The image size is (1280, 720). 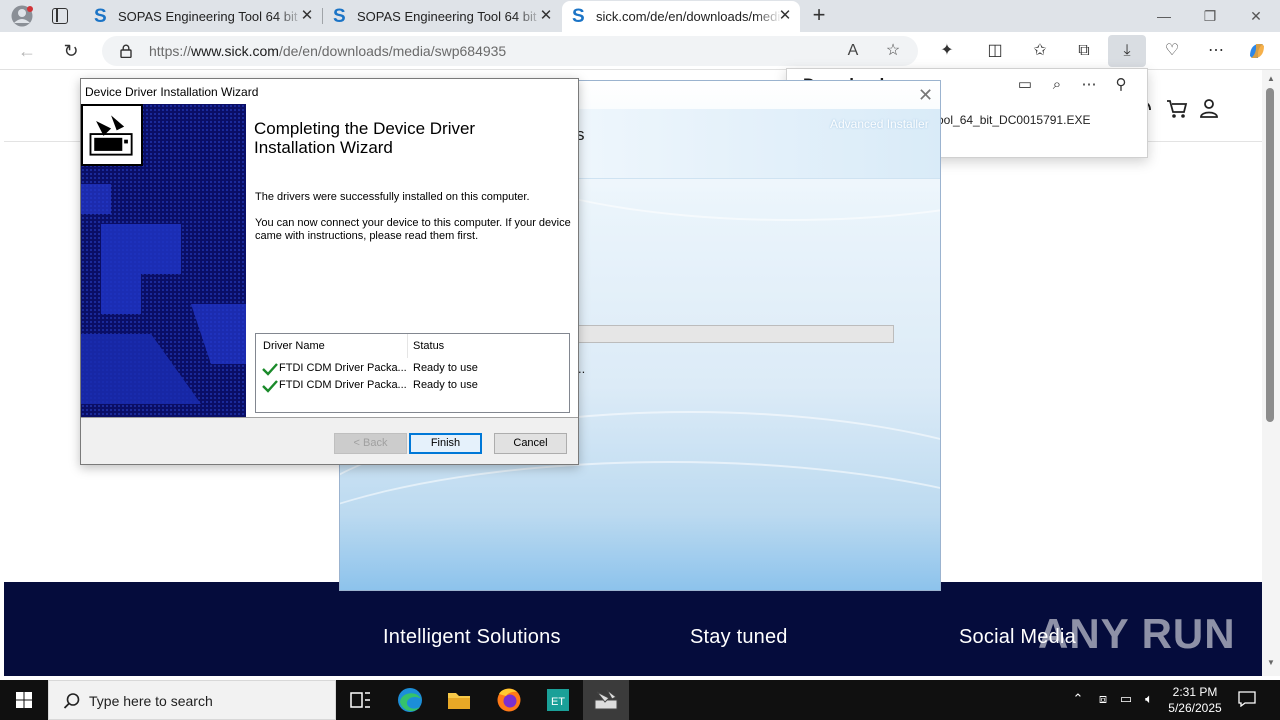 What do you see at coordinates (22, 16) in the screenshot?
I see `profile-avatar-icon` at bounding box center [22, 16].